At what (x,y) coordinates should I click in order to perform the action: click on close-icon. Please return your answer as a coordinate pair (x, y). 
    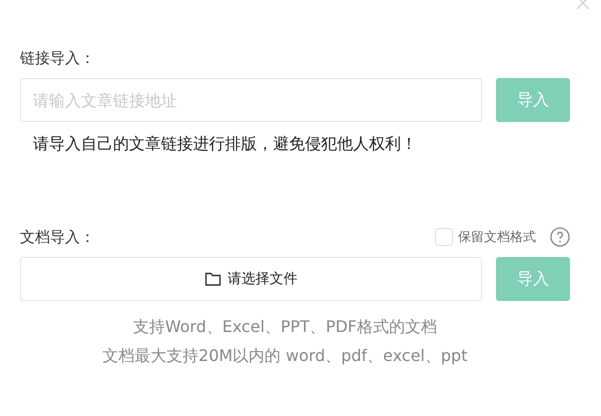
    Looking at the image, I should click on (583, 5).